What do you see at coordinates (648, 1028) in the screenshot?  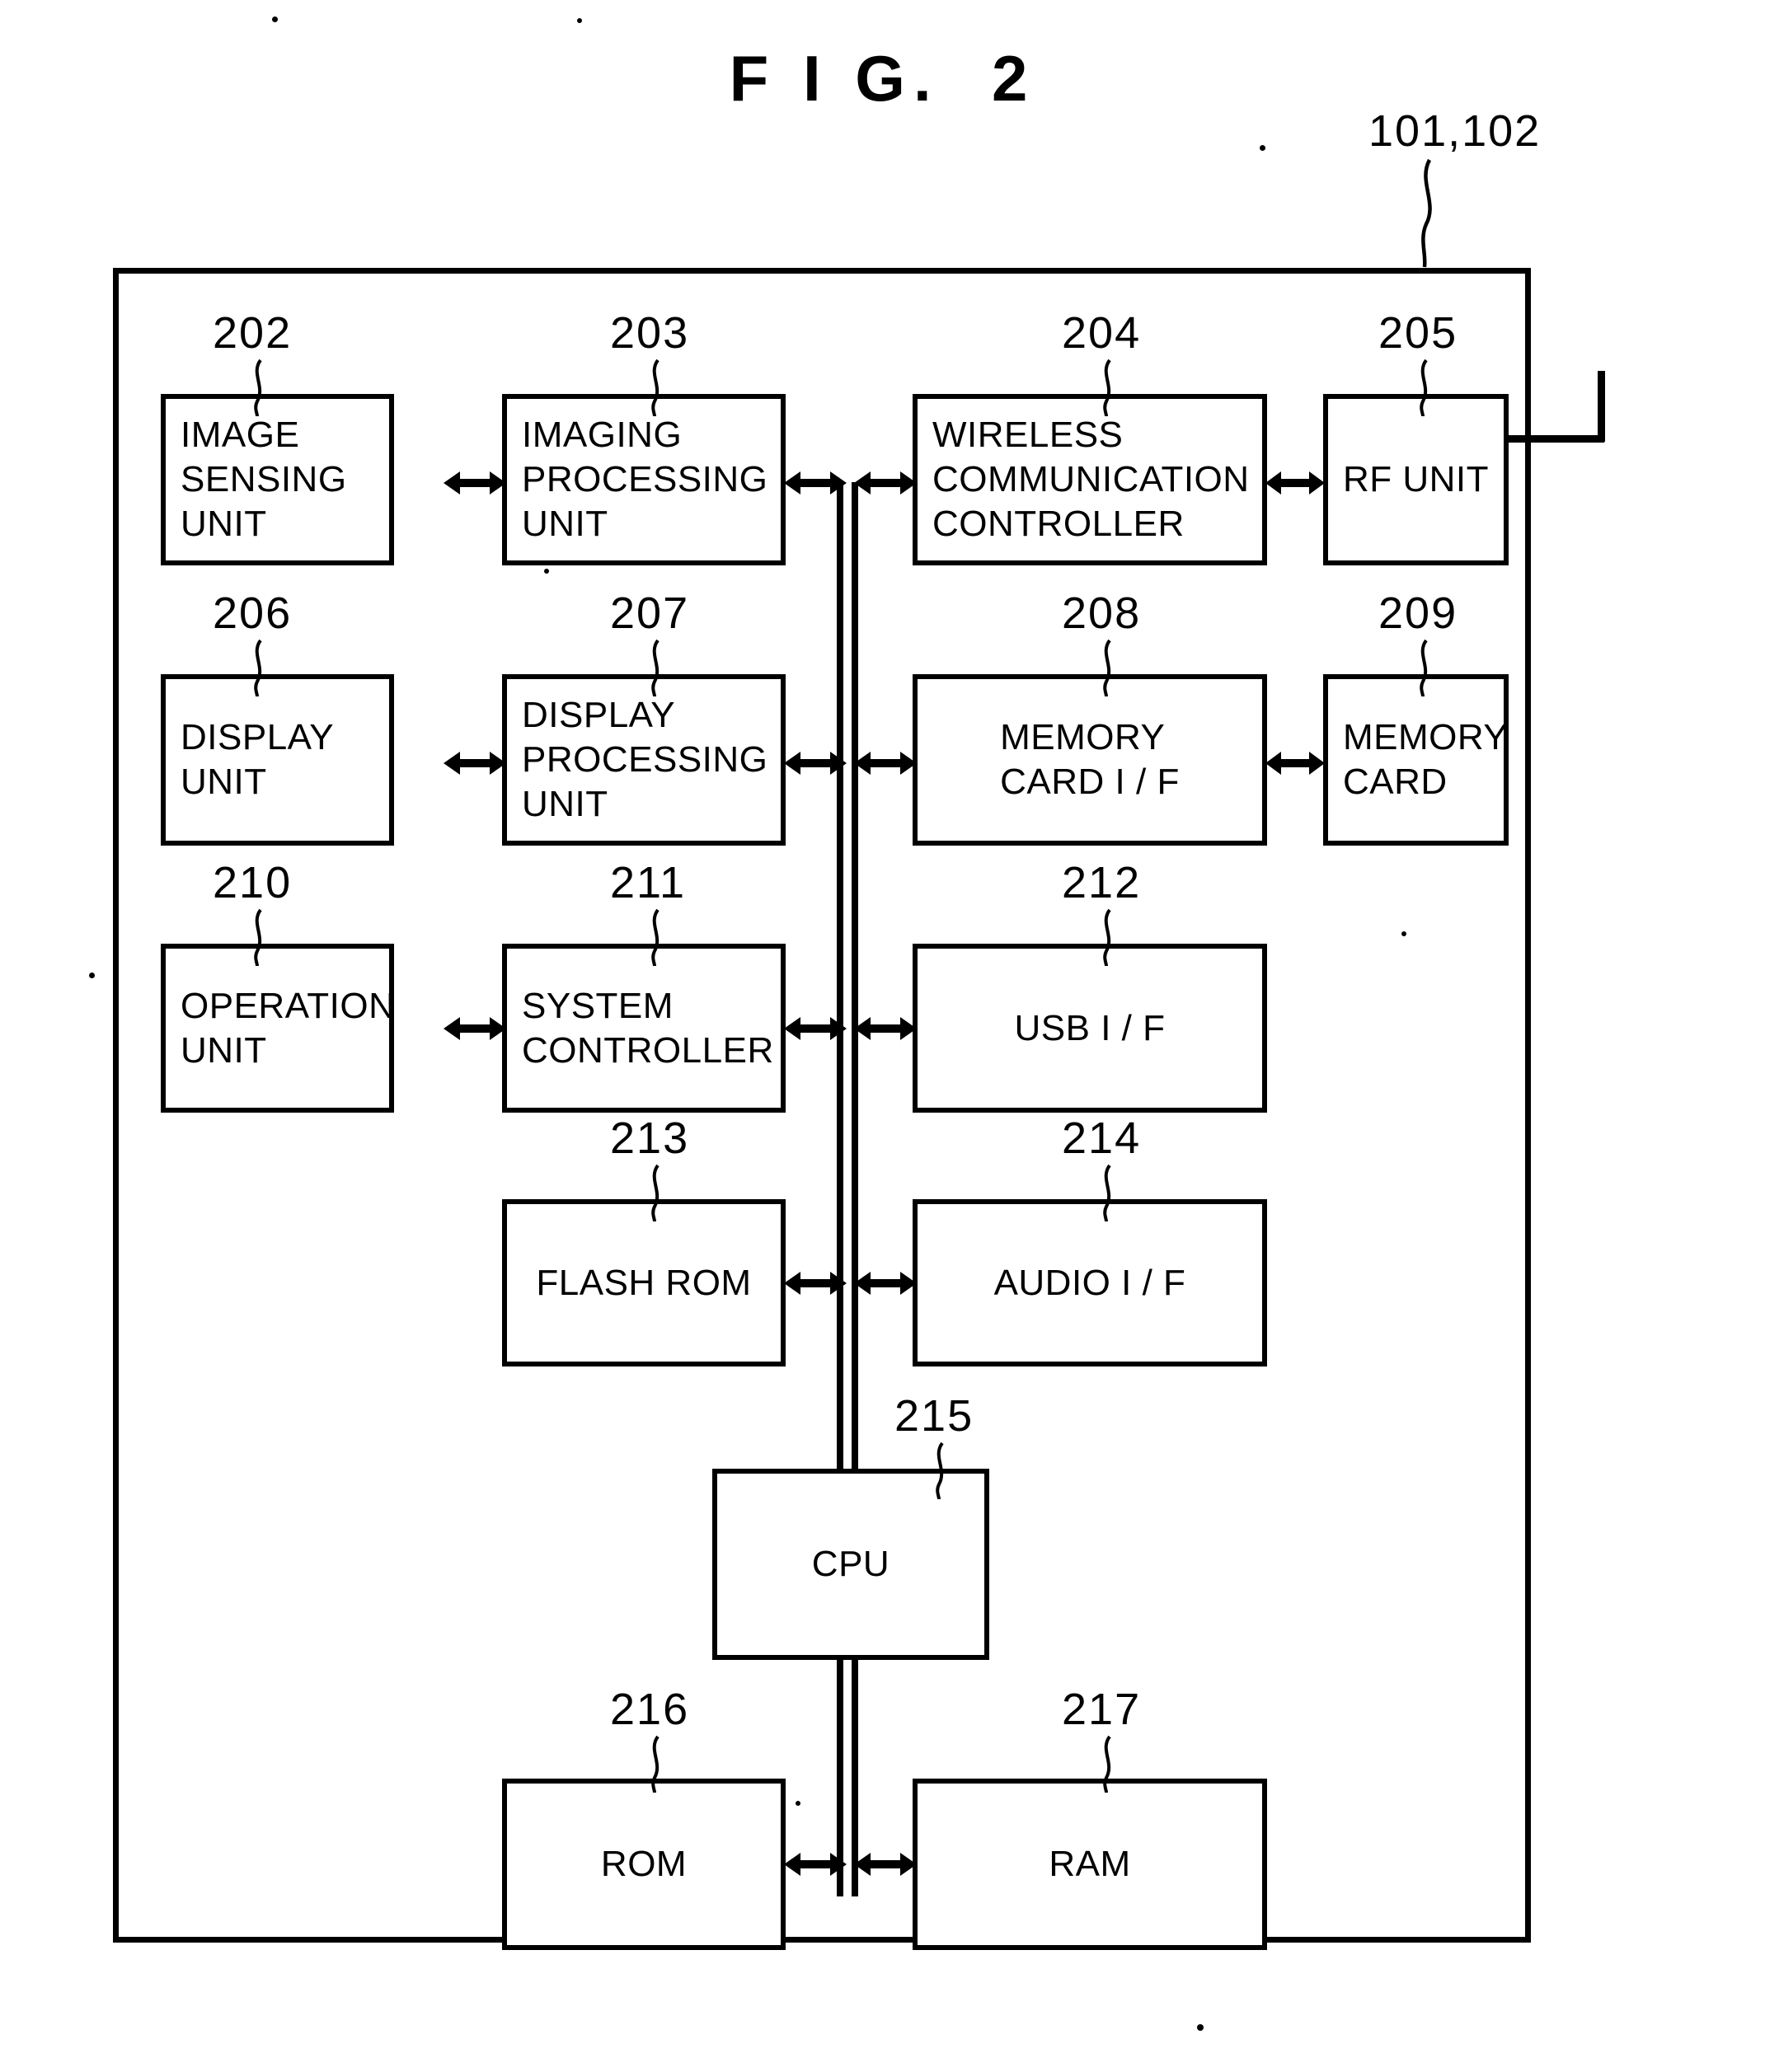 I see `block-label: SYSTEM CONTROLLER` at bounding box center [648, 1028].